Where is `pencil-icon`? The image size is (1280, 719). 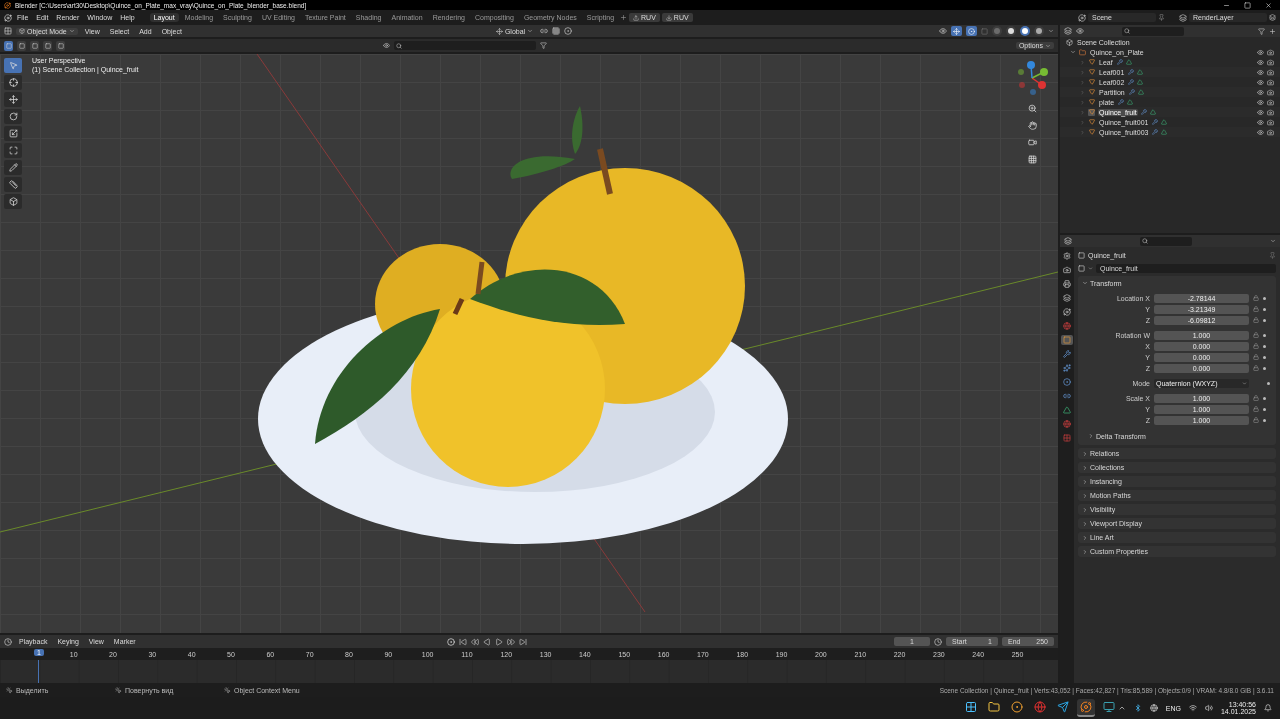
pencil-icon is located at coordinates (13, 167).